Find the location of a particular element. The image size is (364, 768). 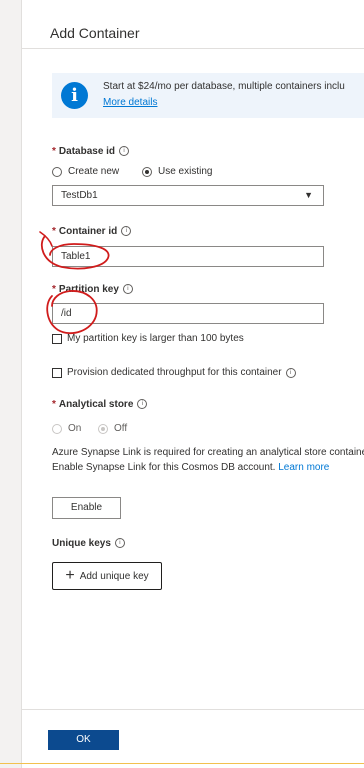

radio-label: Off is located at coordinates (121, 428).